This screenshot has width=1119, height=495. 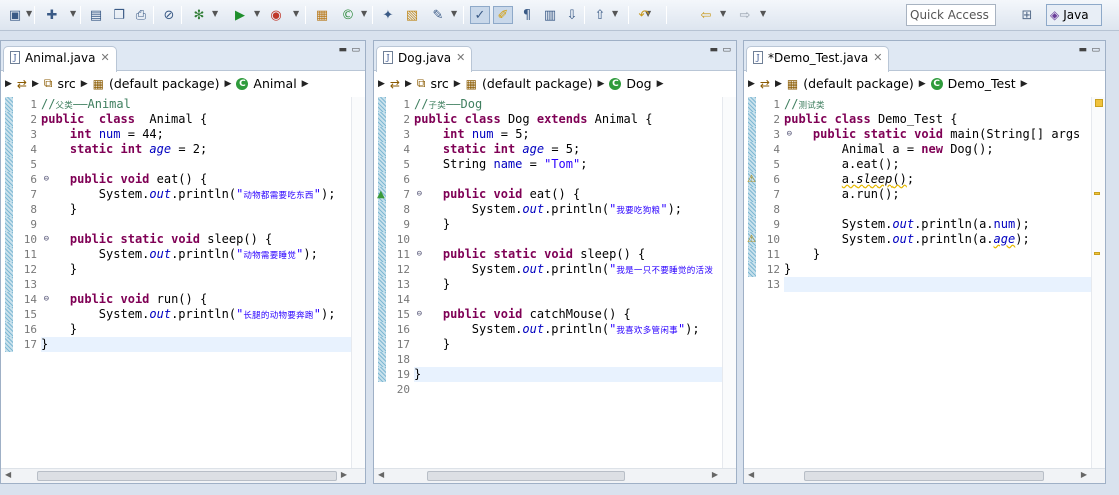 I want to click on code-line: System.out.println("长腿的动物要奔跑");, so click(x=203, y=314).